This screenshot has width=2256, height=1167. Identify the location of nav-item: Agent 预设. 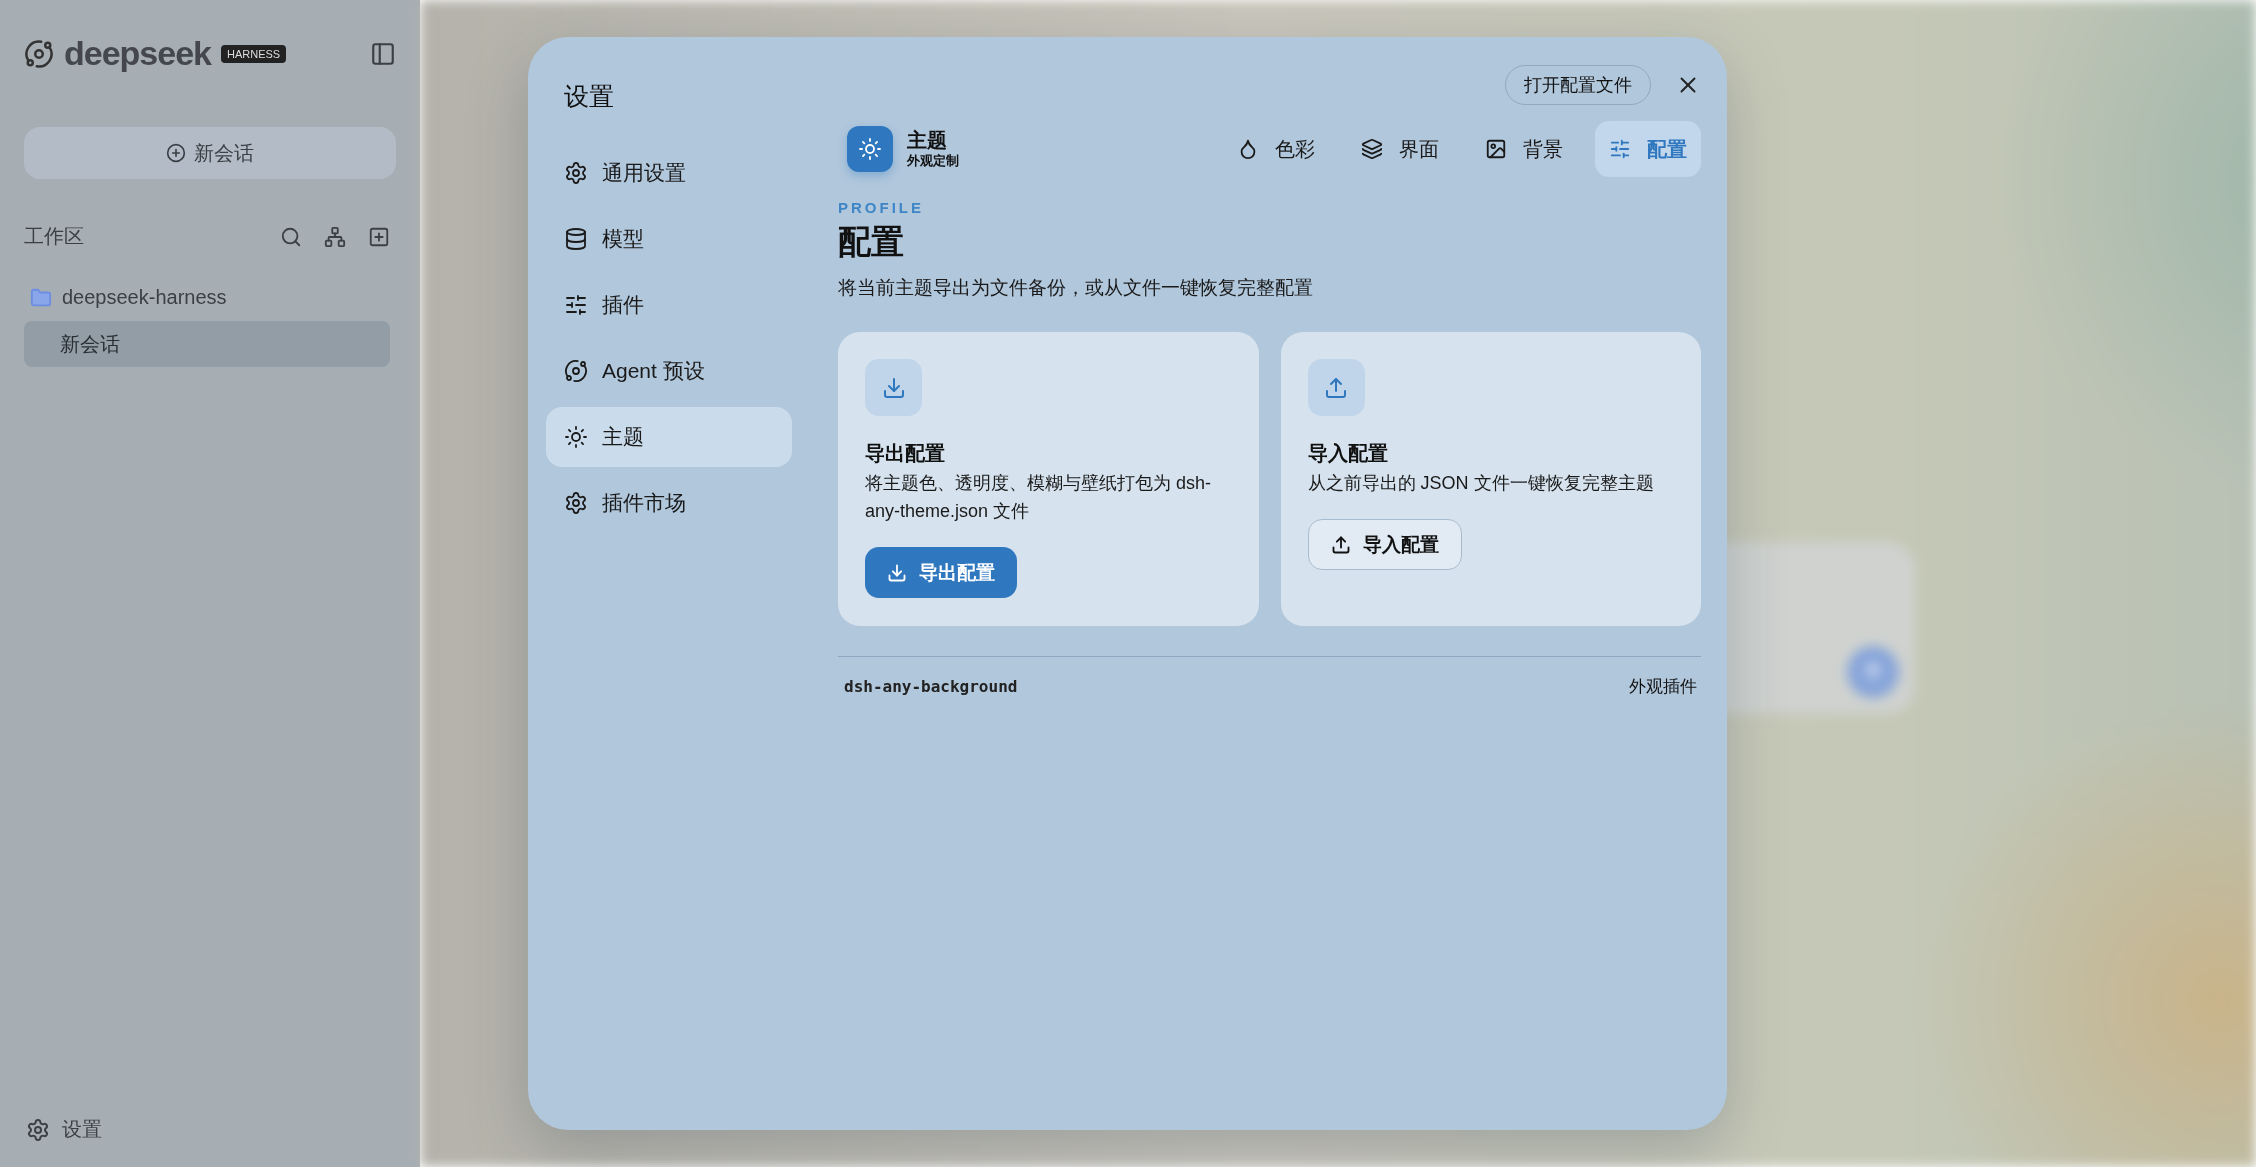
(669, 371).